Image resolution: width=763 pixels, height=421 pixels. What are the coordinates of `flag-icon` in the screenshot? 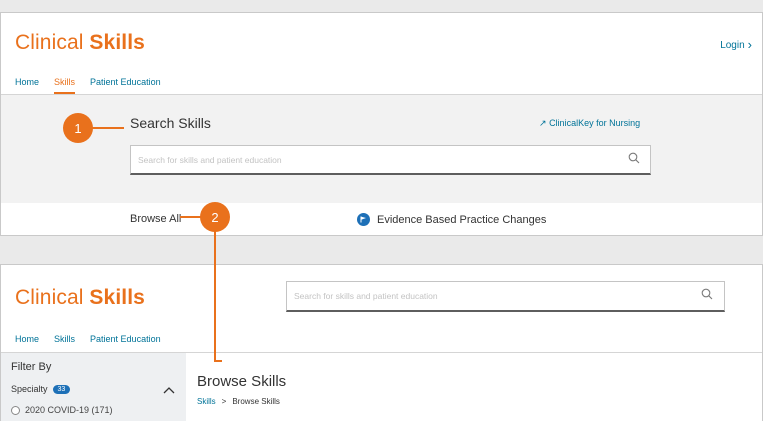 It's located at (363, 219).